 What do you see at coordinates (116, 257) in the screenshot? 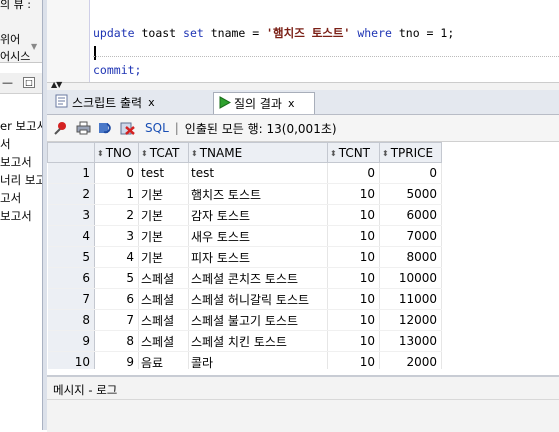
I see `cell-tno: 4` at bounding box center [116, 257].